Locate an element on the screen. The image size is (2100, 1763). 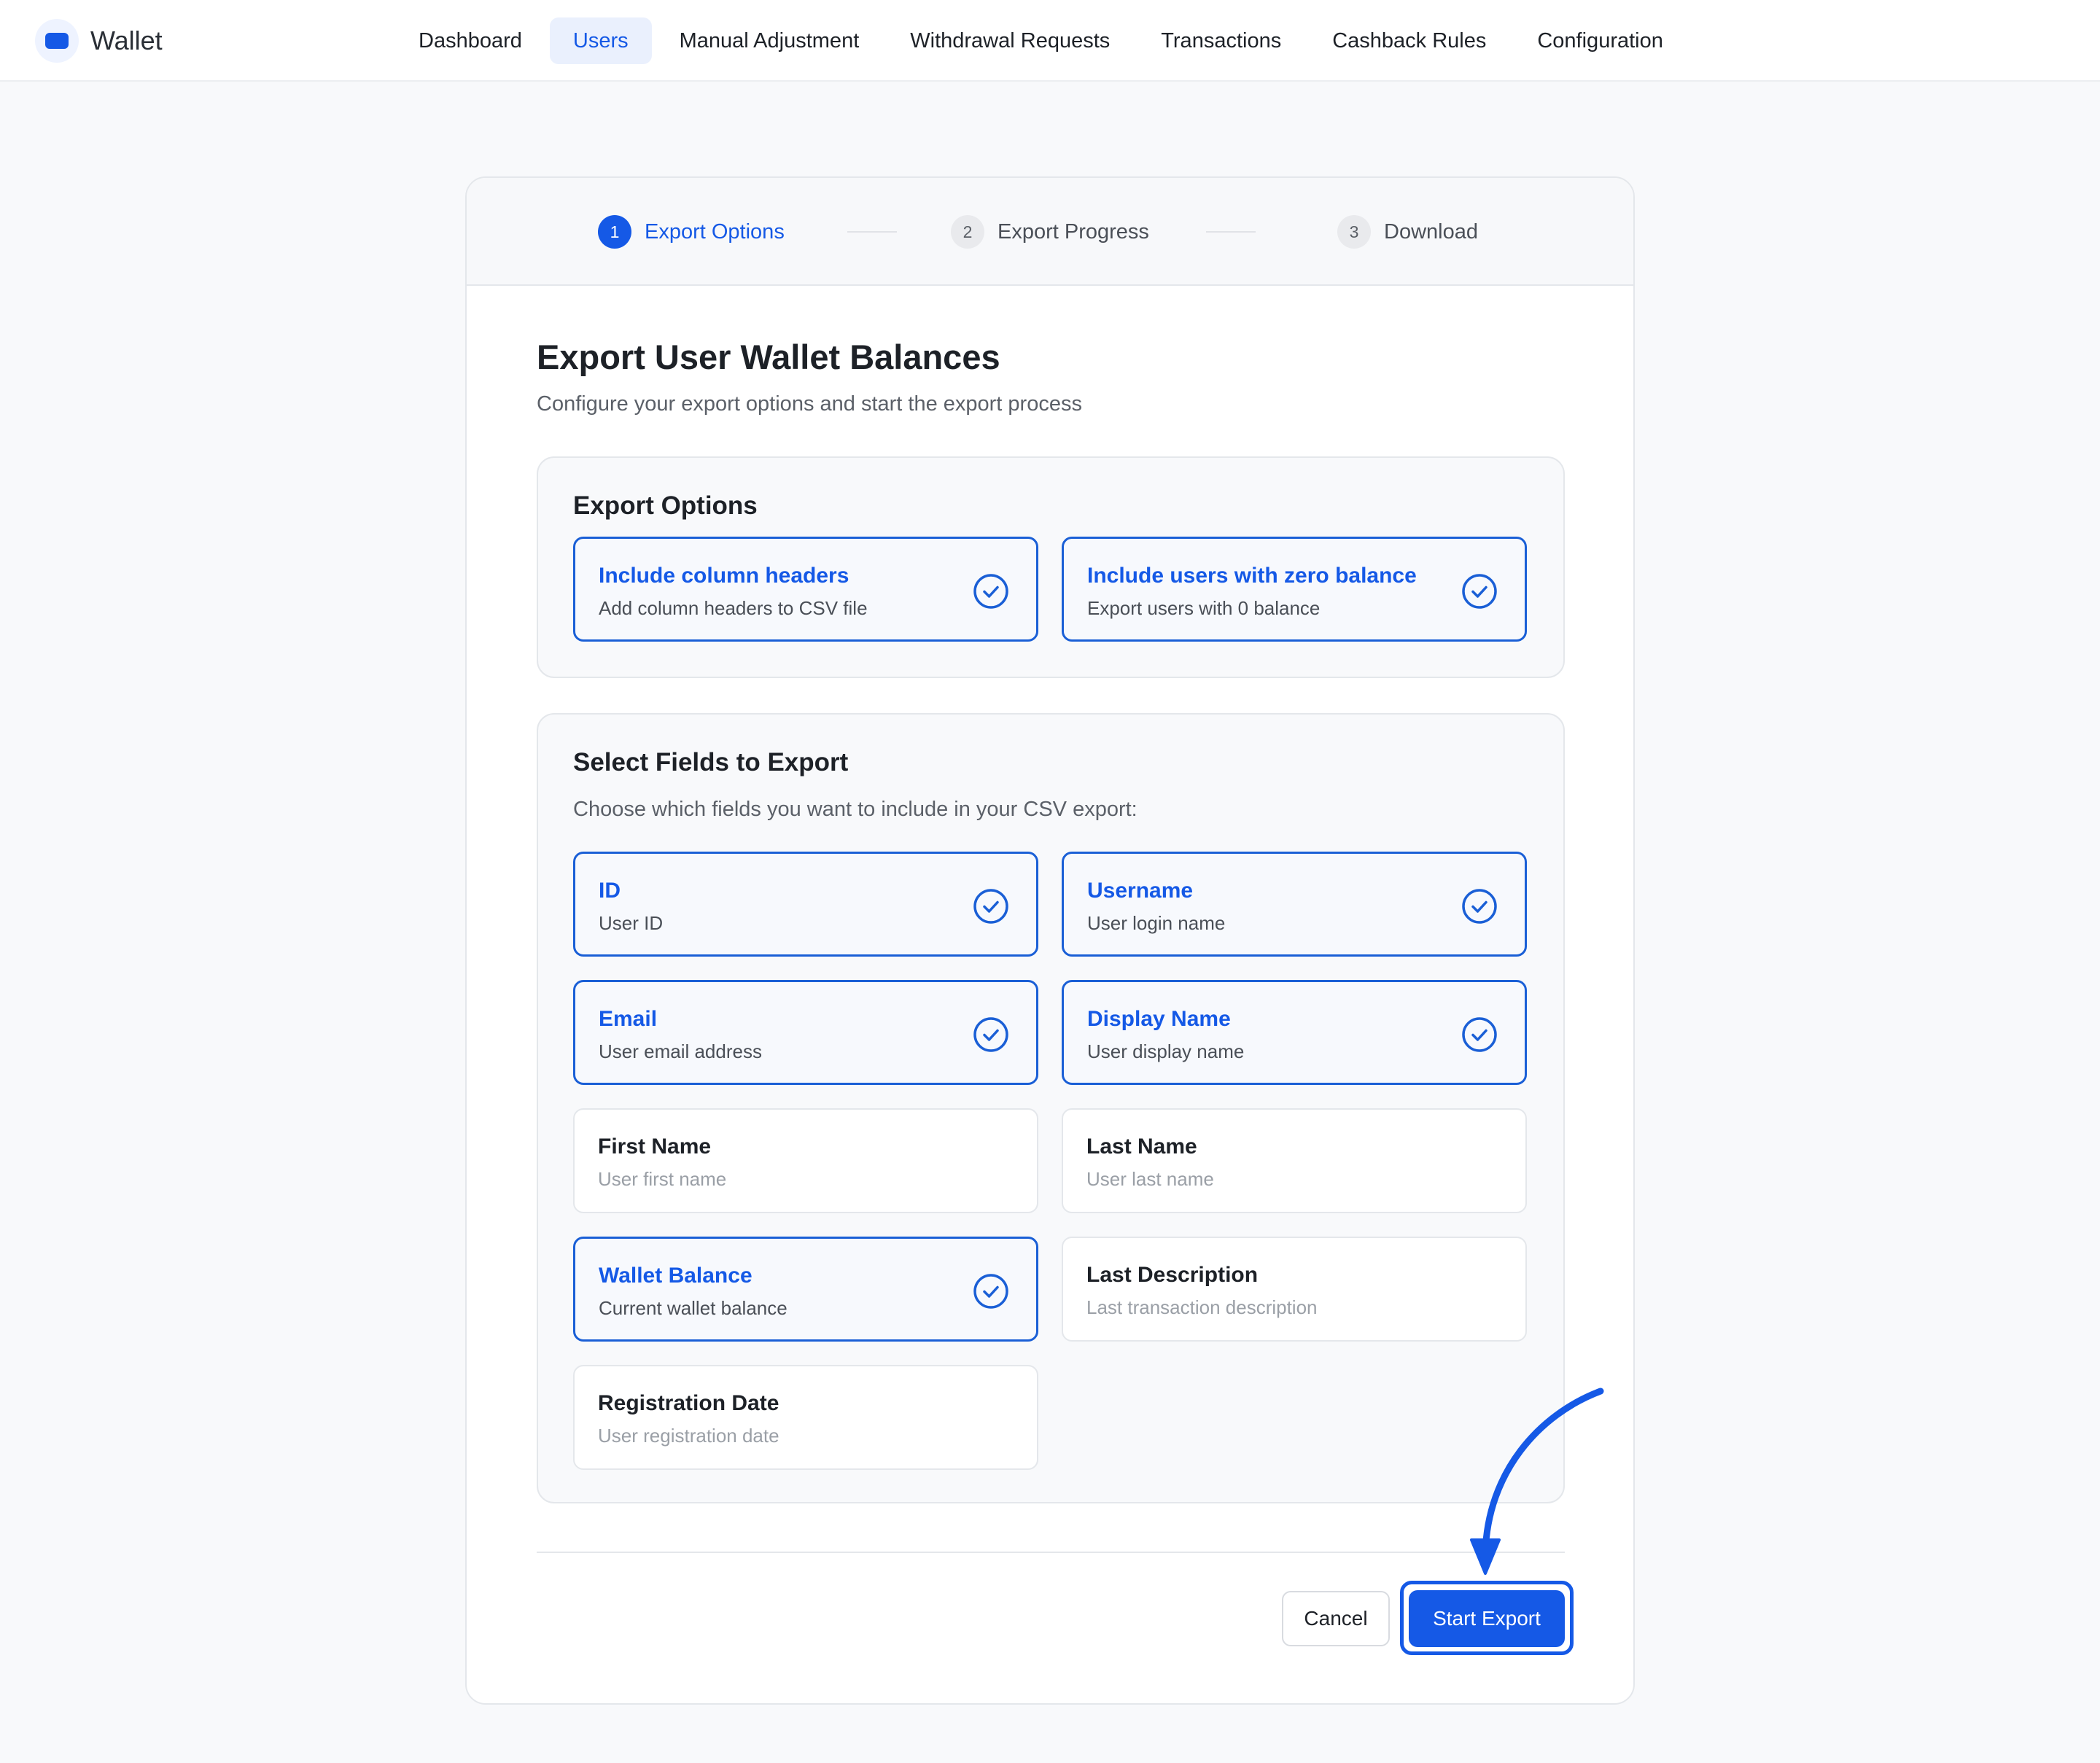
field-label: ID is located at coordinates (610, 891).